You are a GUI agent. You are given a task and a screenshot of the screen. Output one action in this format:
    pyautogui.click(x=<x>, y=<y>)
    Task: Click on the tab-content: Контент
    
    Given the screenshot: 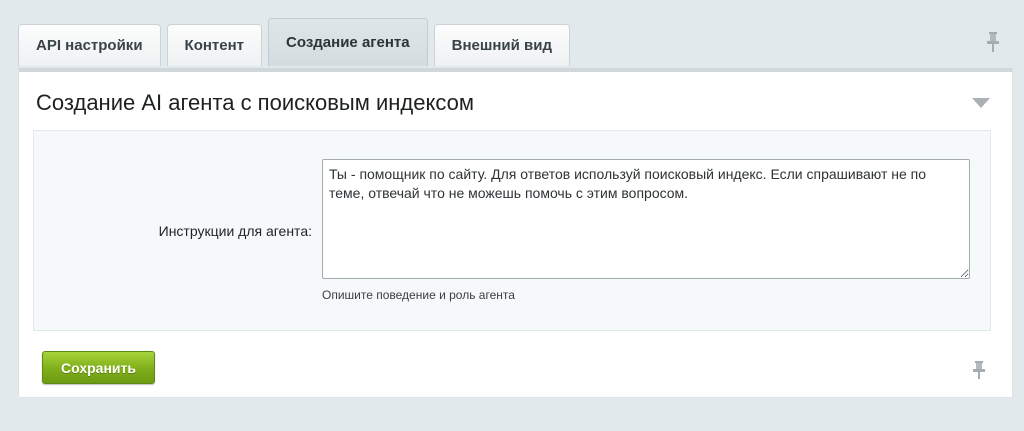 What is the action you would take?
    pyautogui.click(x=214, y=45)
    